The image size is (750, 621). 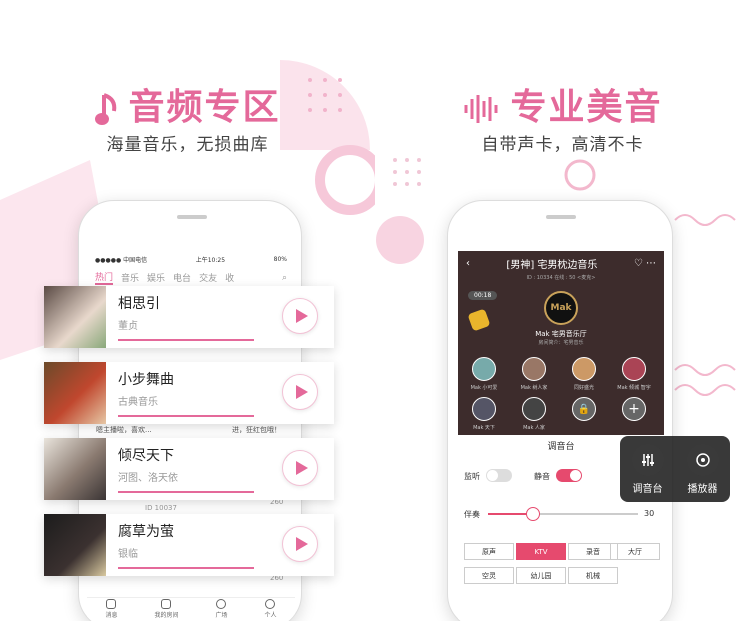 I want to click on song-title: 相思引, so click(x=139, y=304).